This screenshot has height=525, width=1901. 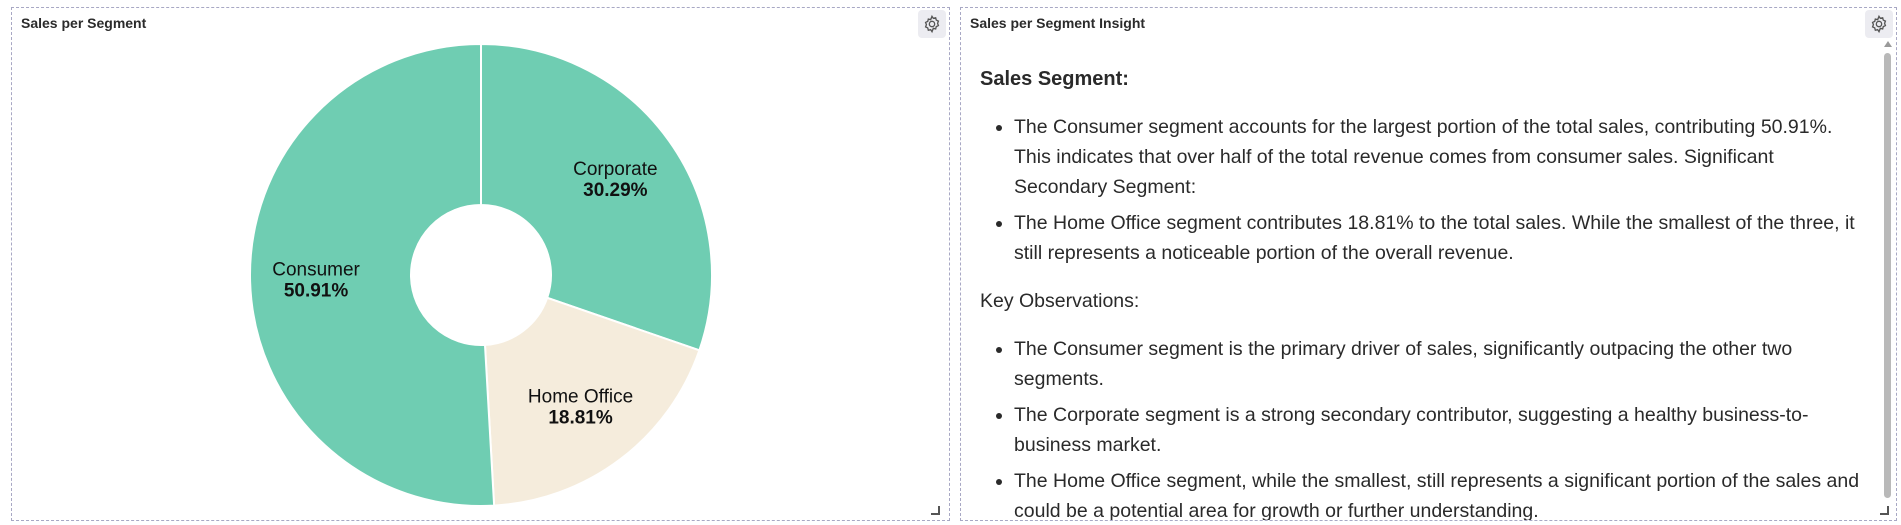 I want to click on scroll-thumb, so click(x=1887, y=275).